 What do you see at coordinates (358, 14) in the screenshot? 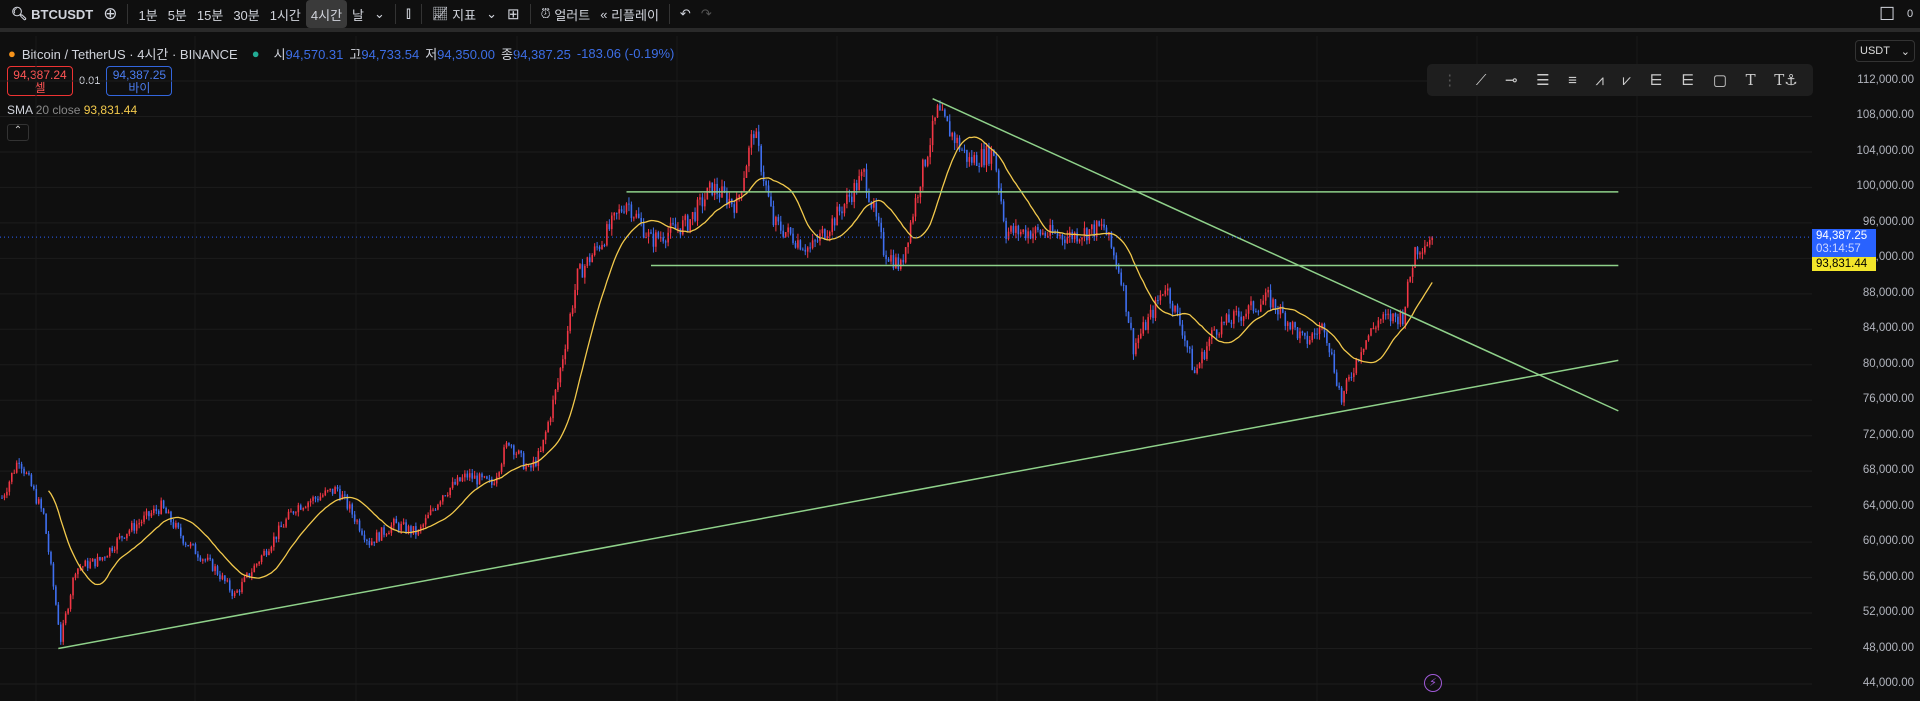
I see `interval-1d: 날` at bounding box center [358, 14].